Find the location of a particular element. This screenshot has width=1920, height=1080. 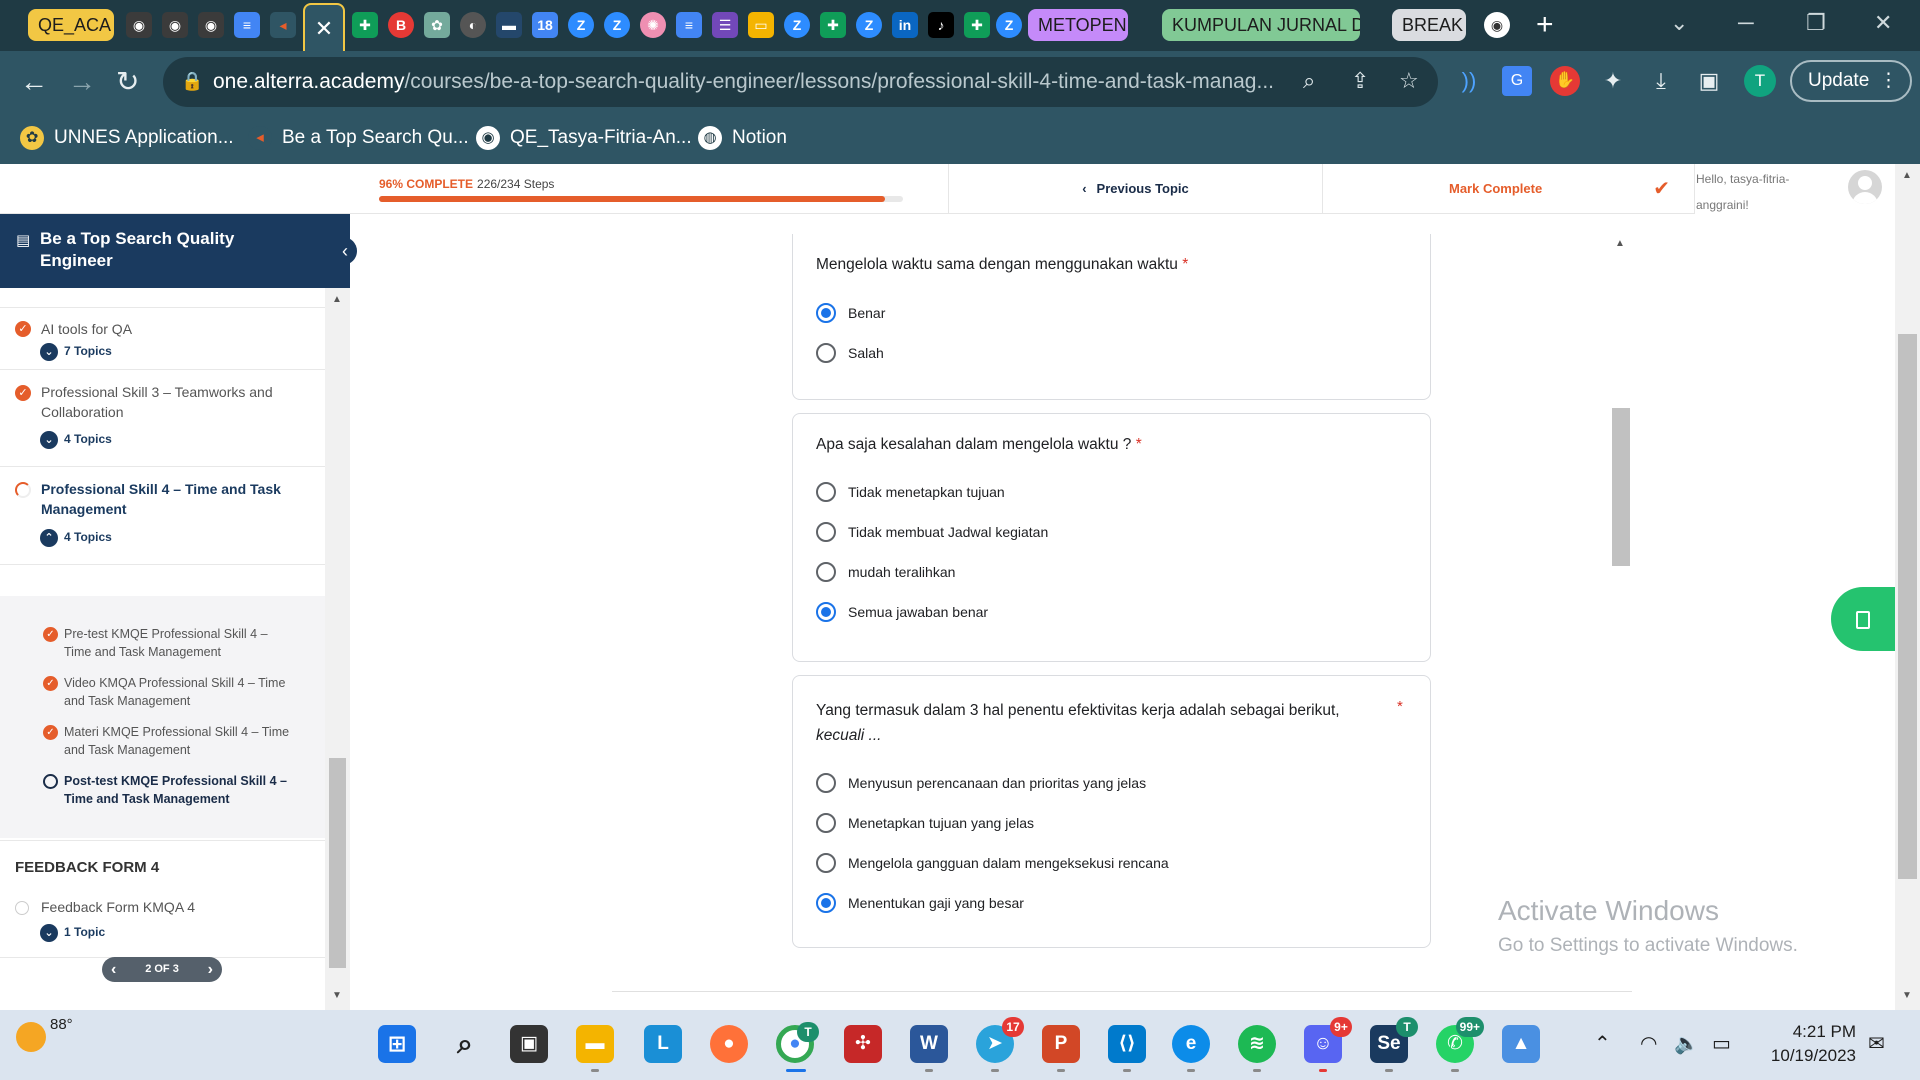

alterra-tab-icon: ◂ is located at coordinates (283, 25).